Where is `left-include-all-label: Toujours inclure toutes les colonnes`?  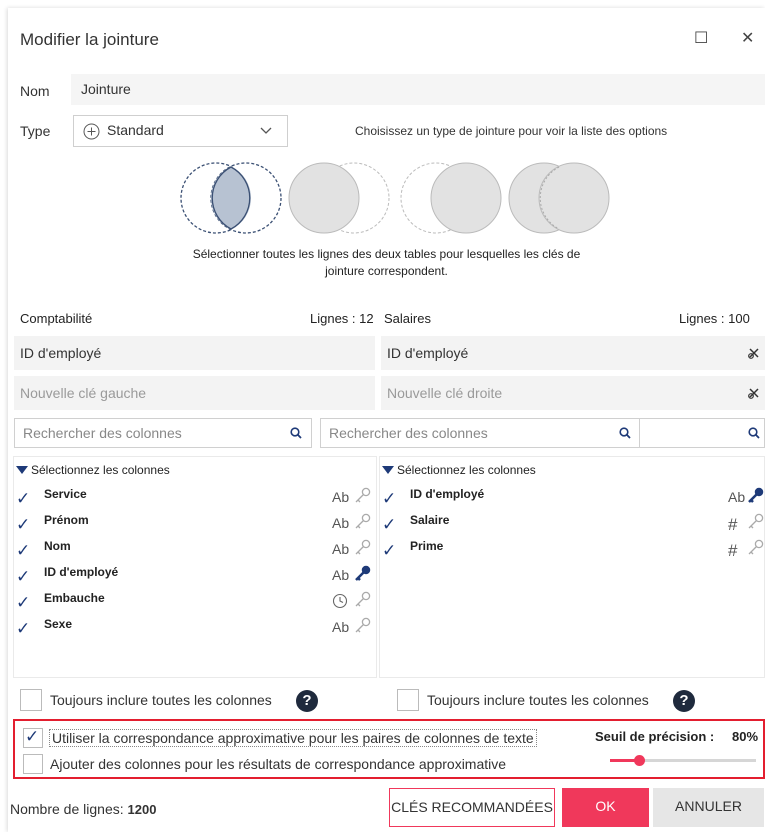 left-include-all-label: Toujours inclure toutes les colonnes is located at coordinates (161, 700).